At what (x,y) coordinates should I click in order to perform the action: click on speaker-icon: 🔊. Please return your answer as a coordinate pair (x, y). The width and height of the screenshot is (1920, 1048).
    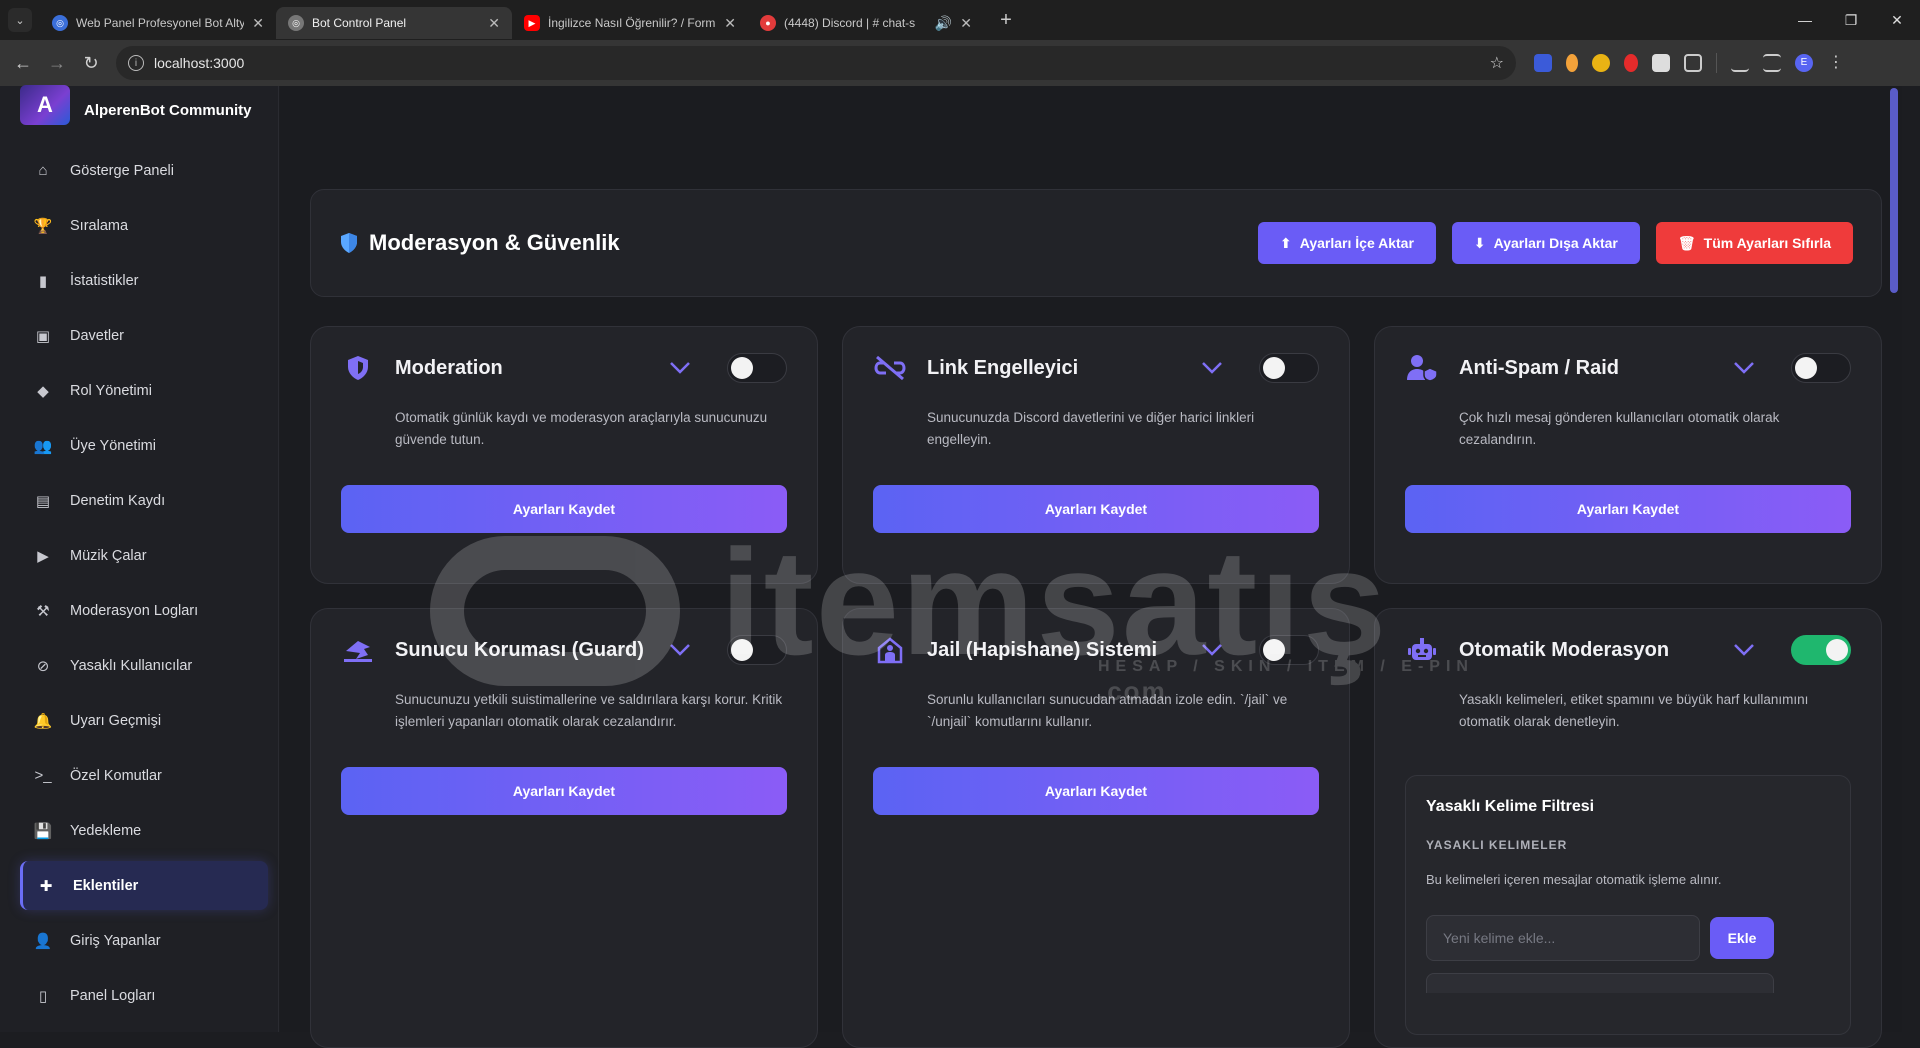
    Looking at the image, I should click on (943, 23).